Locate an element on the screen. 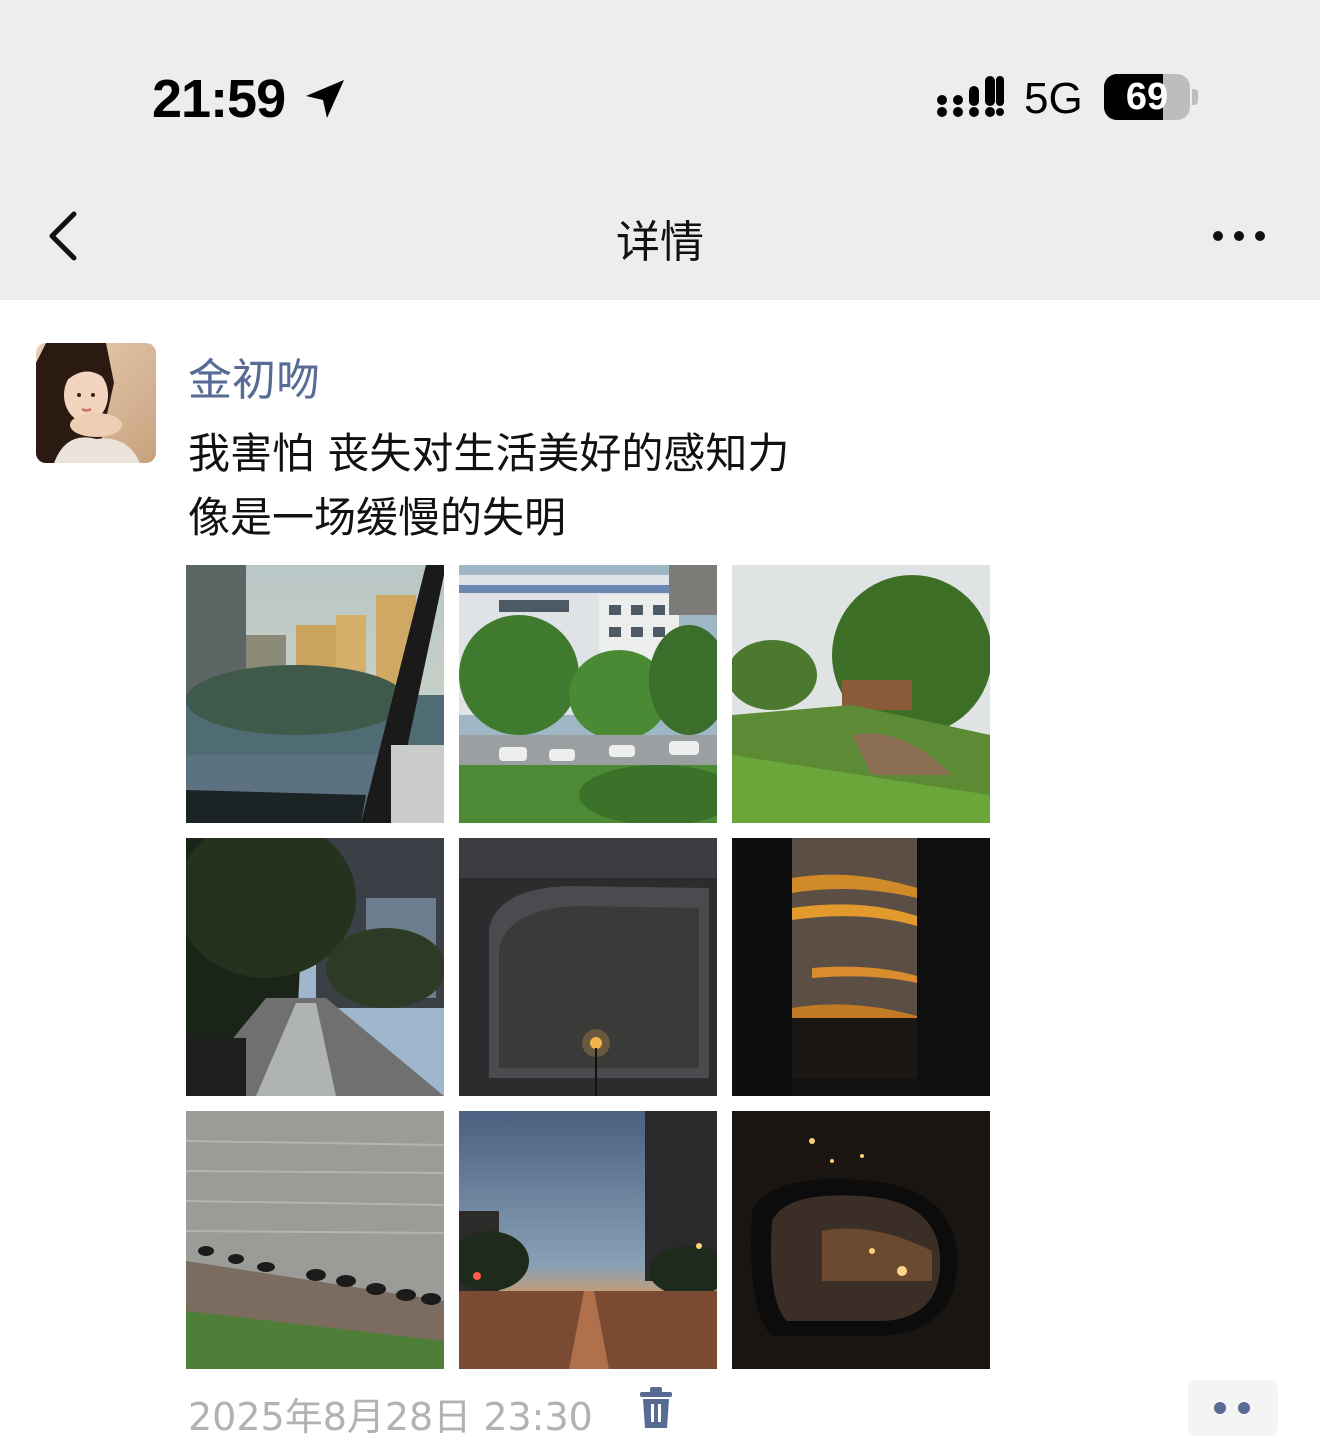 The height and width of the screenshot is (1443, 1320). chevron-left-icon is located at coordinates (63, 236).